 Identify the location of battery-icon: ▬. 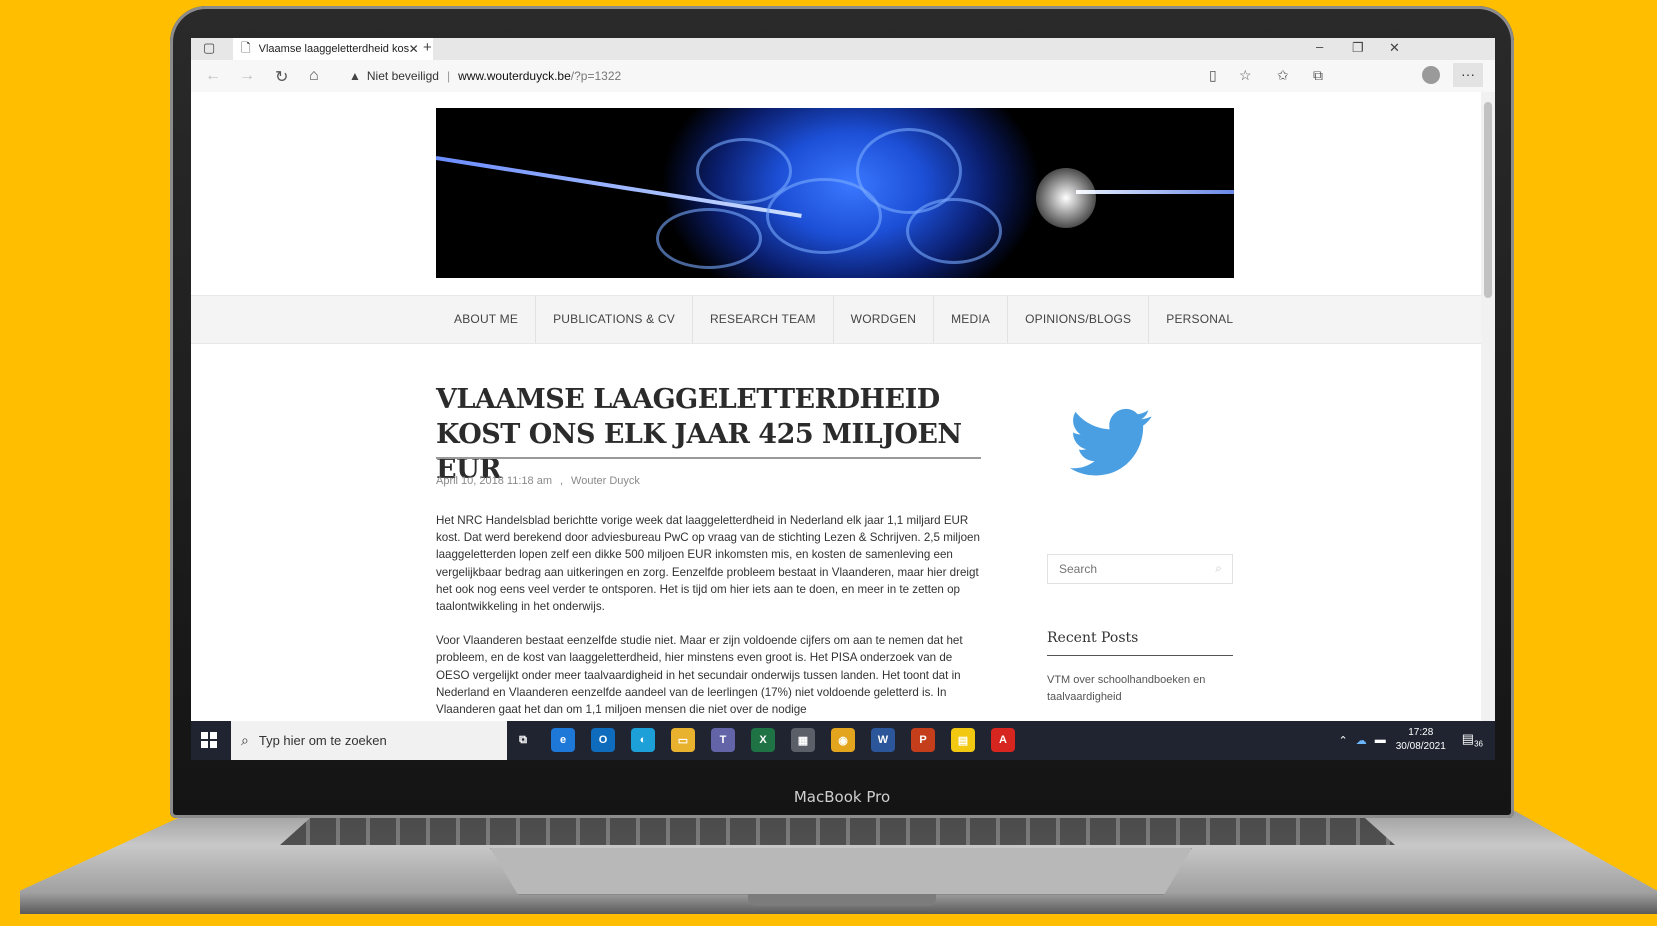
(1380, 740).